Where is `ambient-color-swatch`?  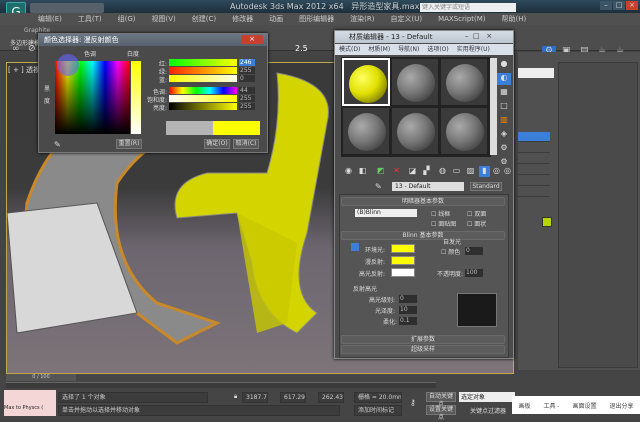 ambient-color-swatch is located at coordinates (403, 248).